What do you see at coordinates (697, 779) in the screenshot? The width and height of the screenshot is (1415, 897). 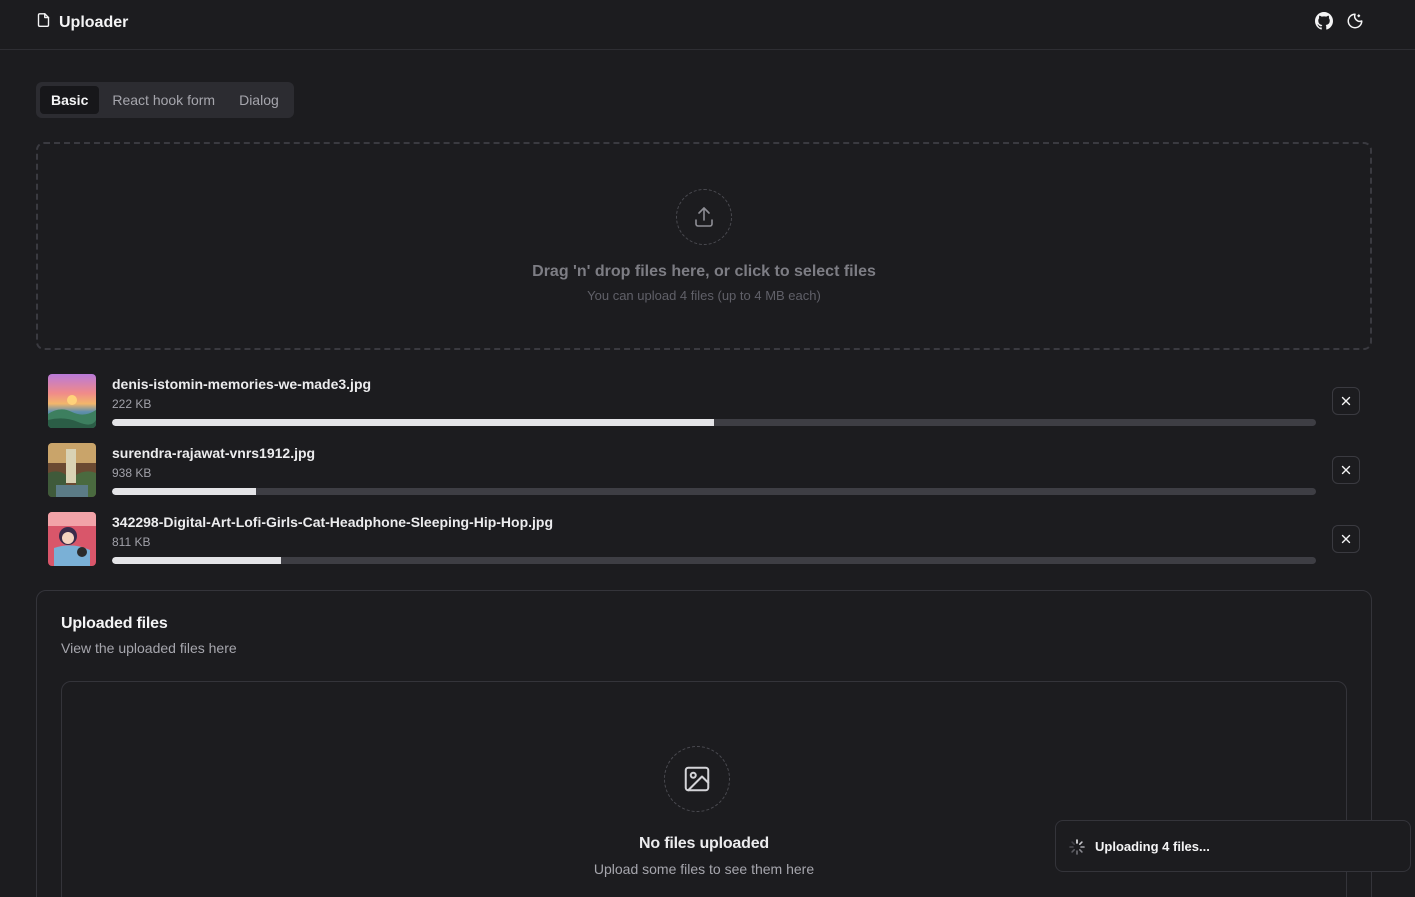 I see `image-icon` at bounding box center [697, 779].